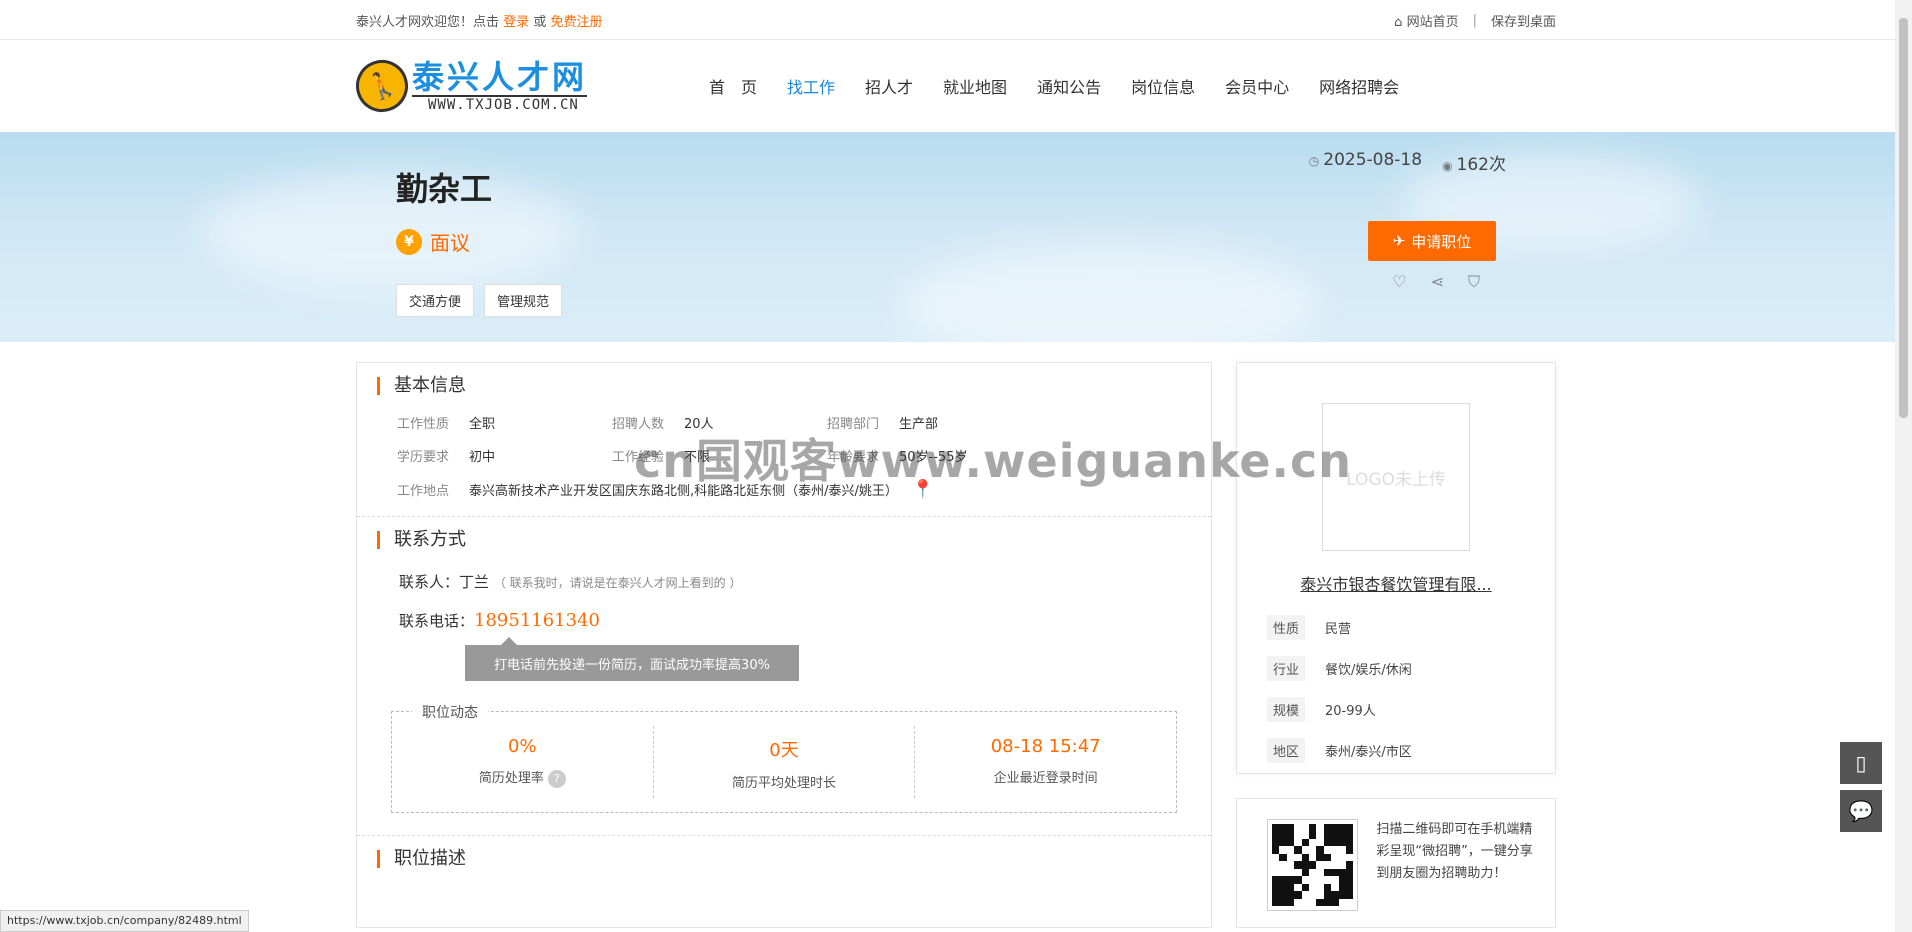 The image size is (1912, 932). Describe the element at coordinates (697, 457) in the screenshot. I see `info-value: 不限` at that location.